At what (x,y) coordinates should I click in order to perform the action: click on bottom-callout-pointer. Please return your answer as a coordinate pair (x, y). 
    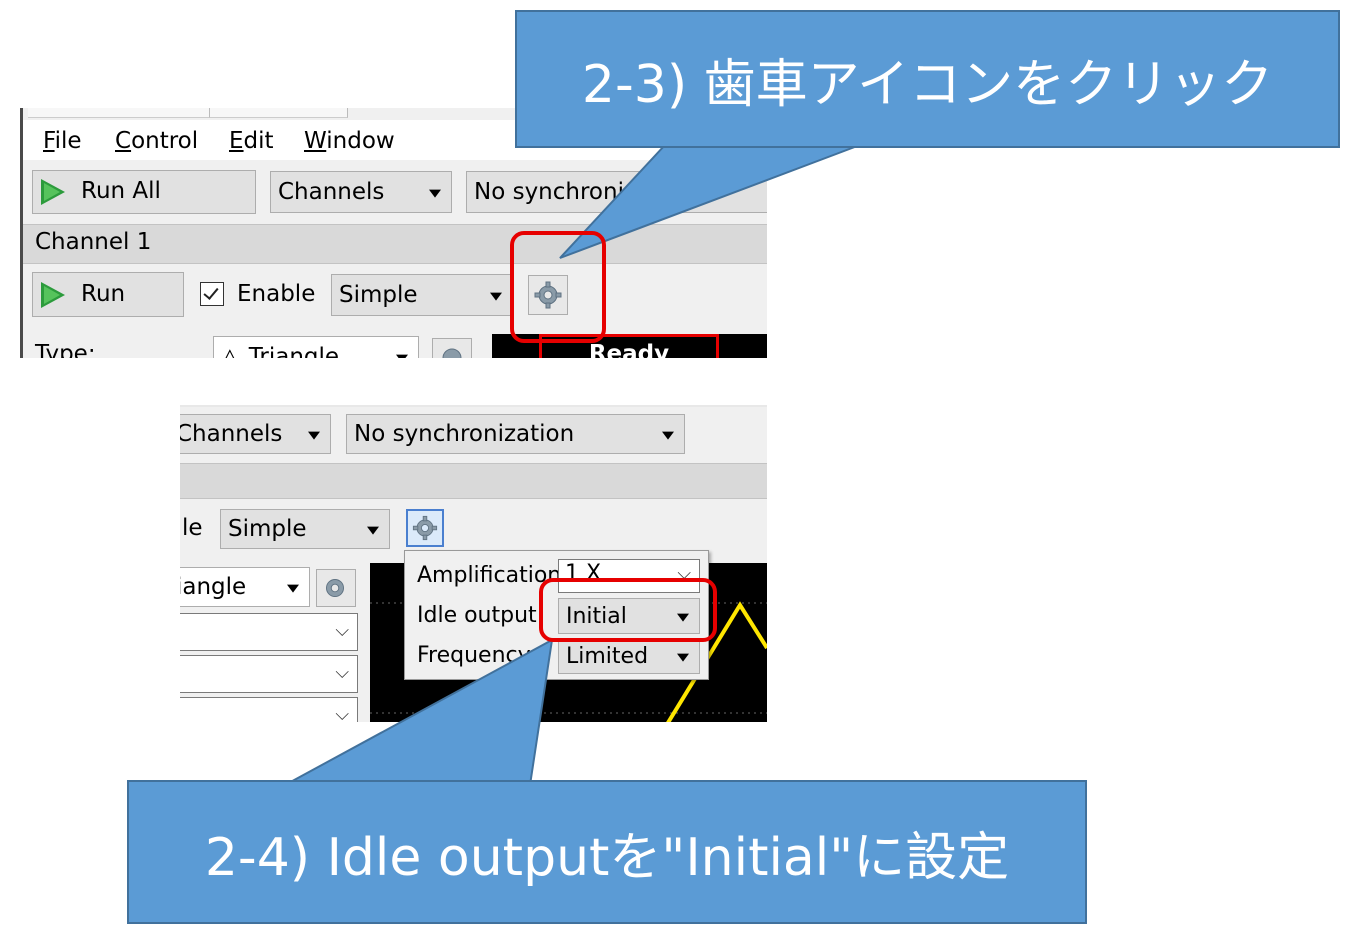
    Looking at the image, I should click on (419, 712).